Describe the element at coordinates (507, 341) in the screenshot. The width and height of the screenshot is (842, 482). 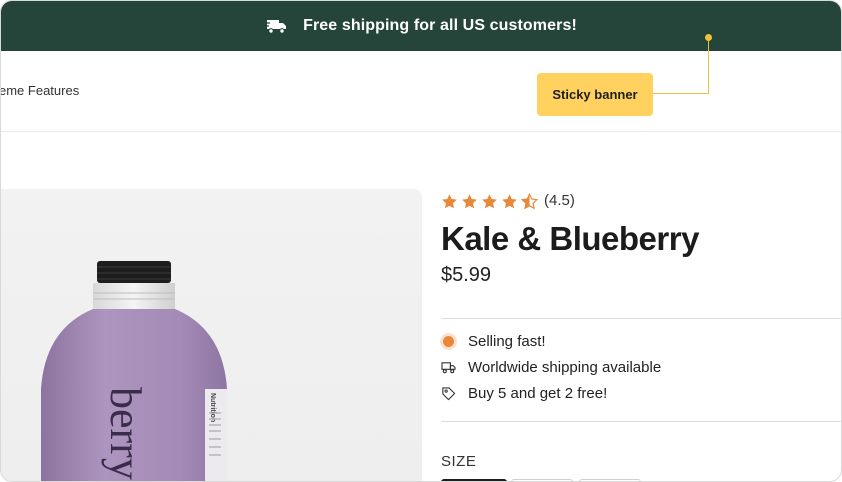
I see `feature-text: Selling fast!` at that location.